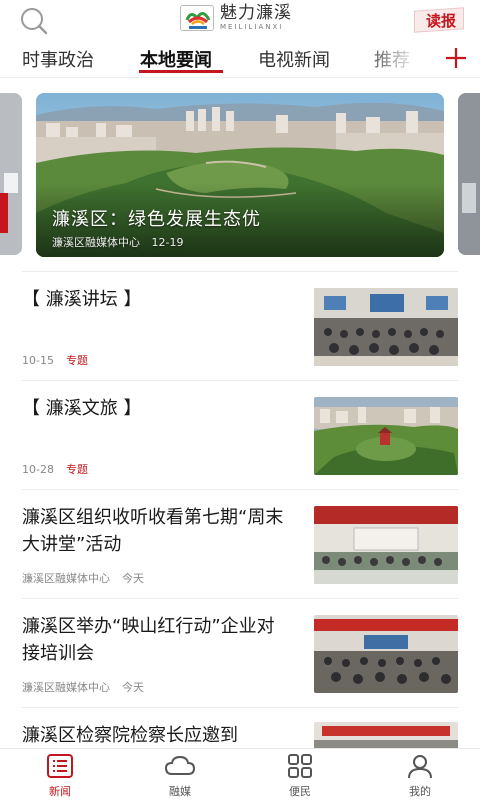 This screenshot has height=800, width=480. Describe the element at coordinates (58, 59) in the screenshot. I see `tab-politics: 时事政治` at that location.